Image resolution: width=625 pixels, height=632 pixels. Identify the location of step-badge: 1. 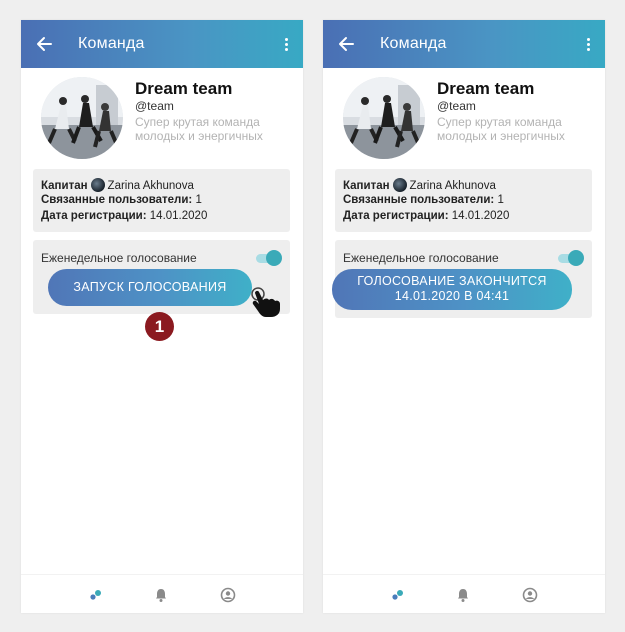
(159, 326).